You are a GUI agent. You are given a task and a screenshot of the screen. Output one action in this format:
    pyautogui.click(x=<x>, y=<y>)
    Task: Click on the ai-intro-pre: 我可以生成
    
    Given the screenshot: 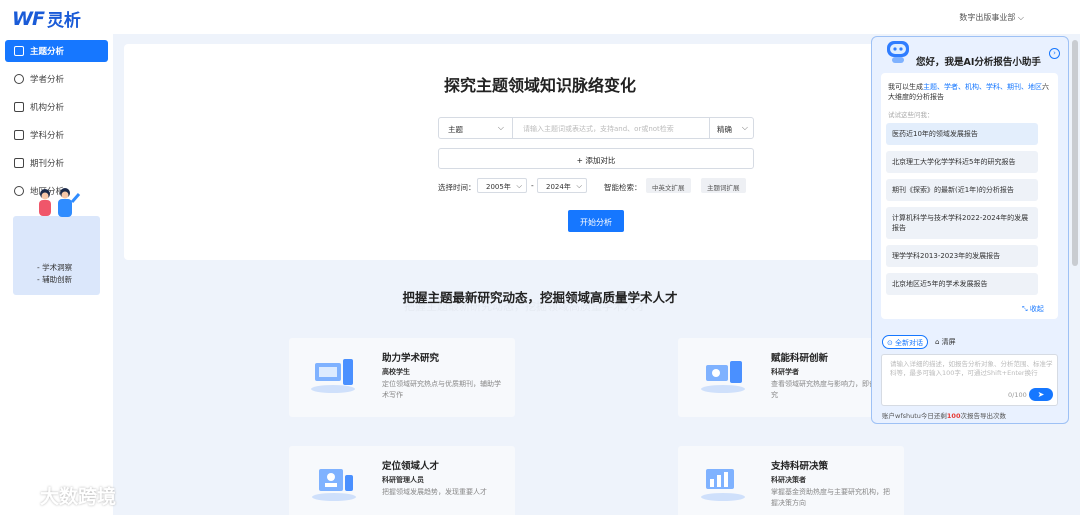 What is the action you would take?
    pyautogui.click(x=905, y=87)
    